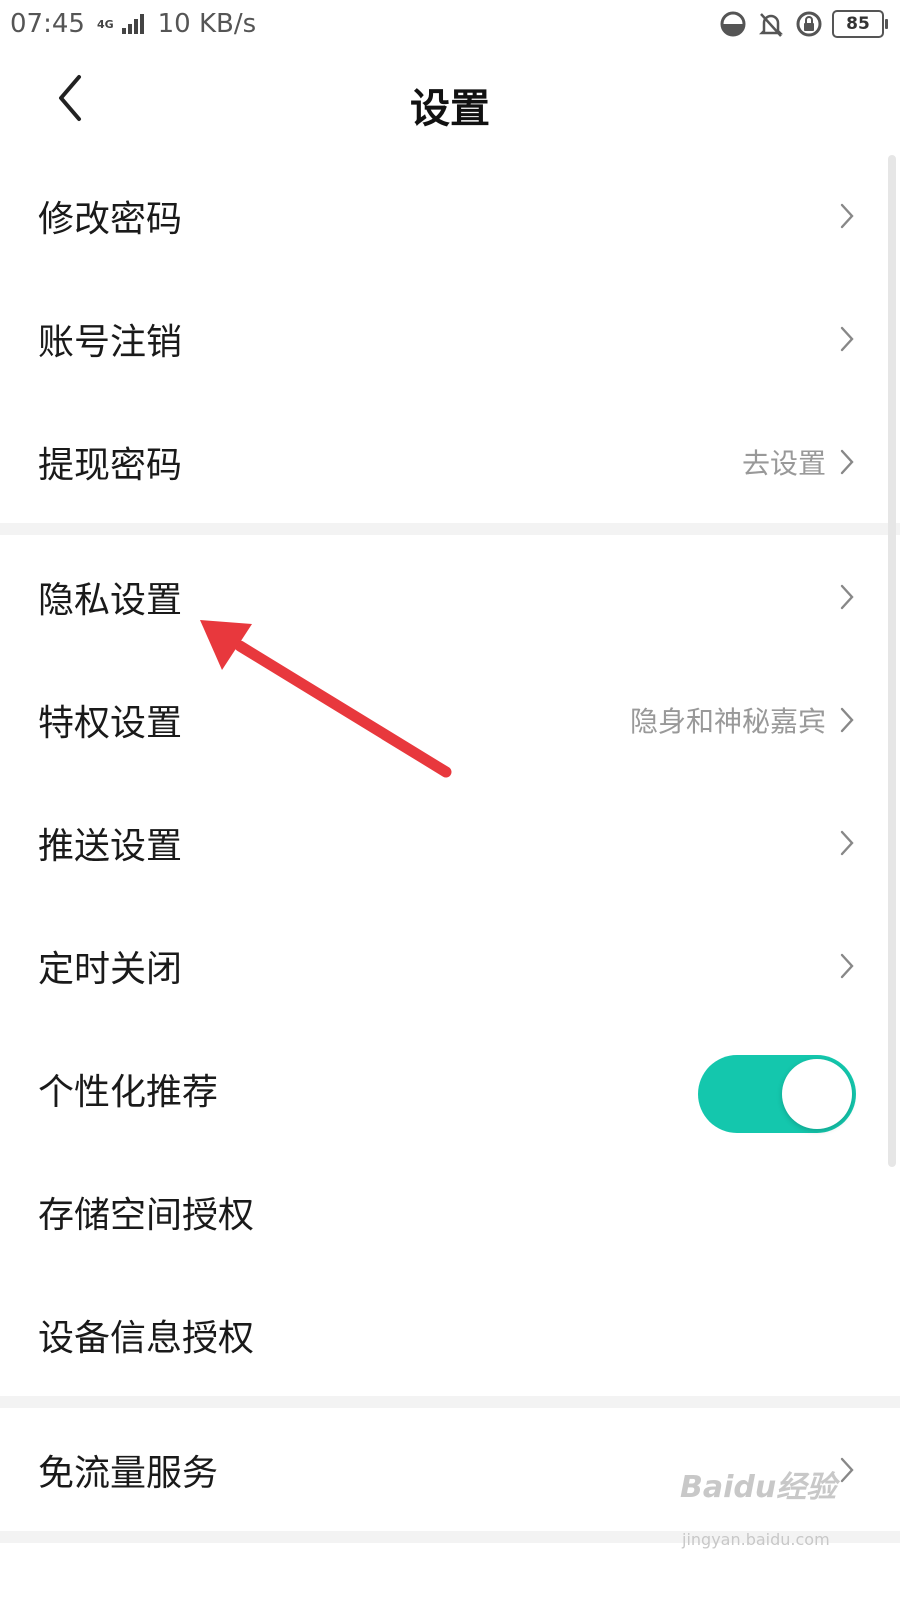 The height and width of the screenshot is (1600, 900). I want to click on toggle-knob, so click(817, 1094).